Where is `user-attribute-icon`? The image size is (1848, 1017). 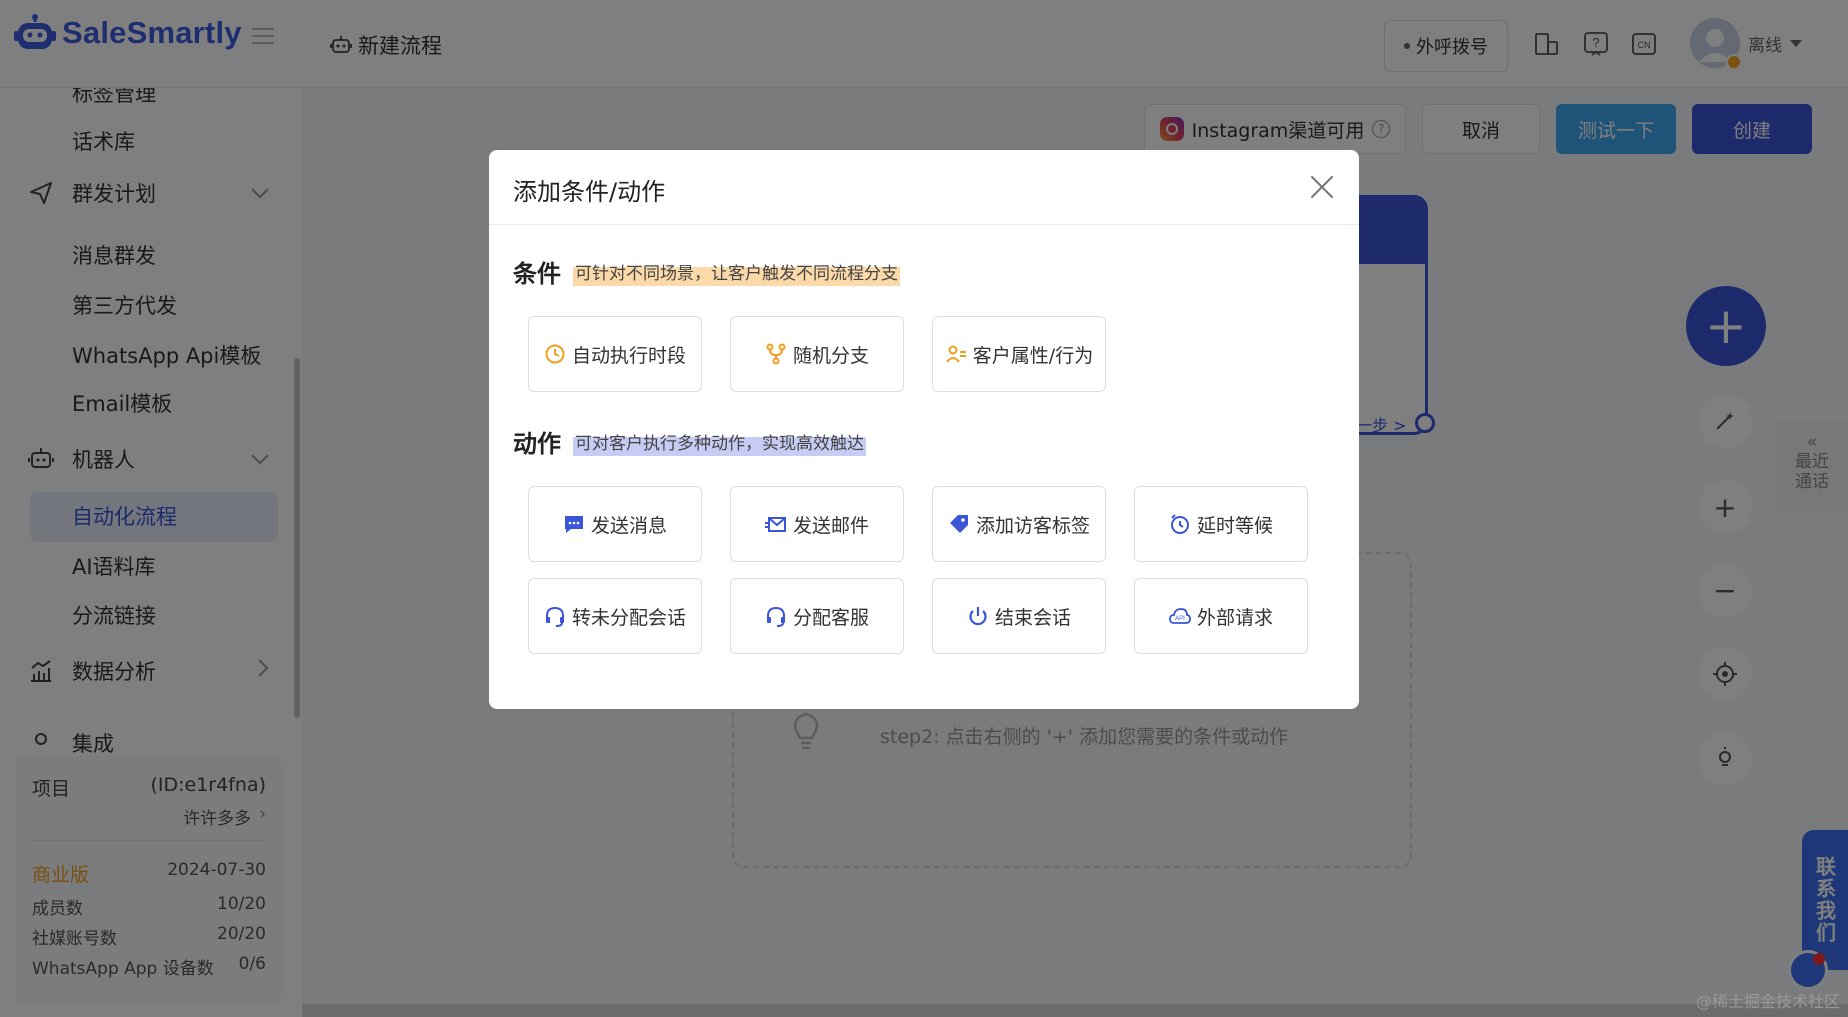
user-attribute-icon is located at coordinates (955, 354).